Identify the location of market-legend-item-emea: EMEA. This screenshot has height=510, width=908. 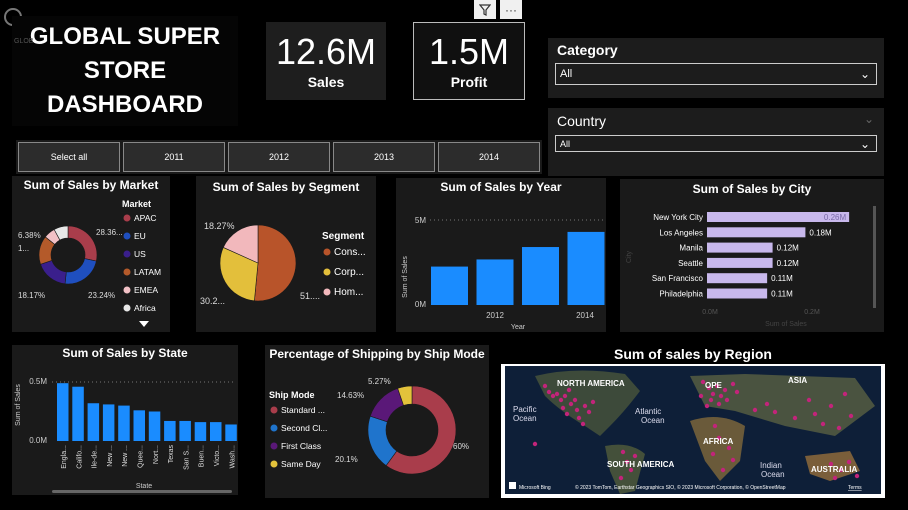
(146, 290).